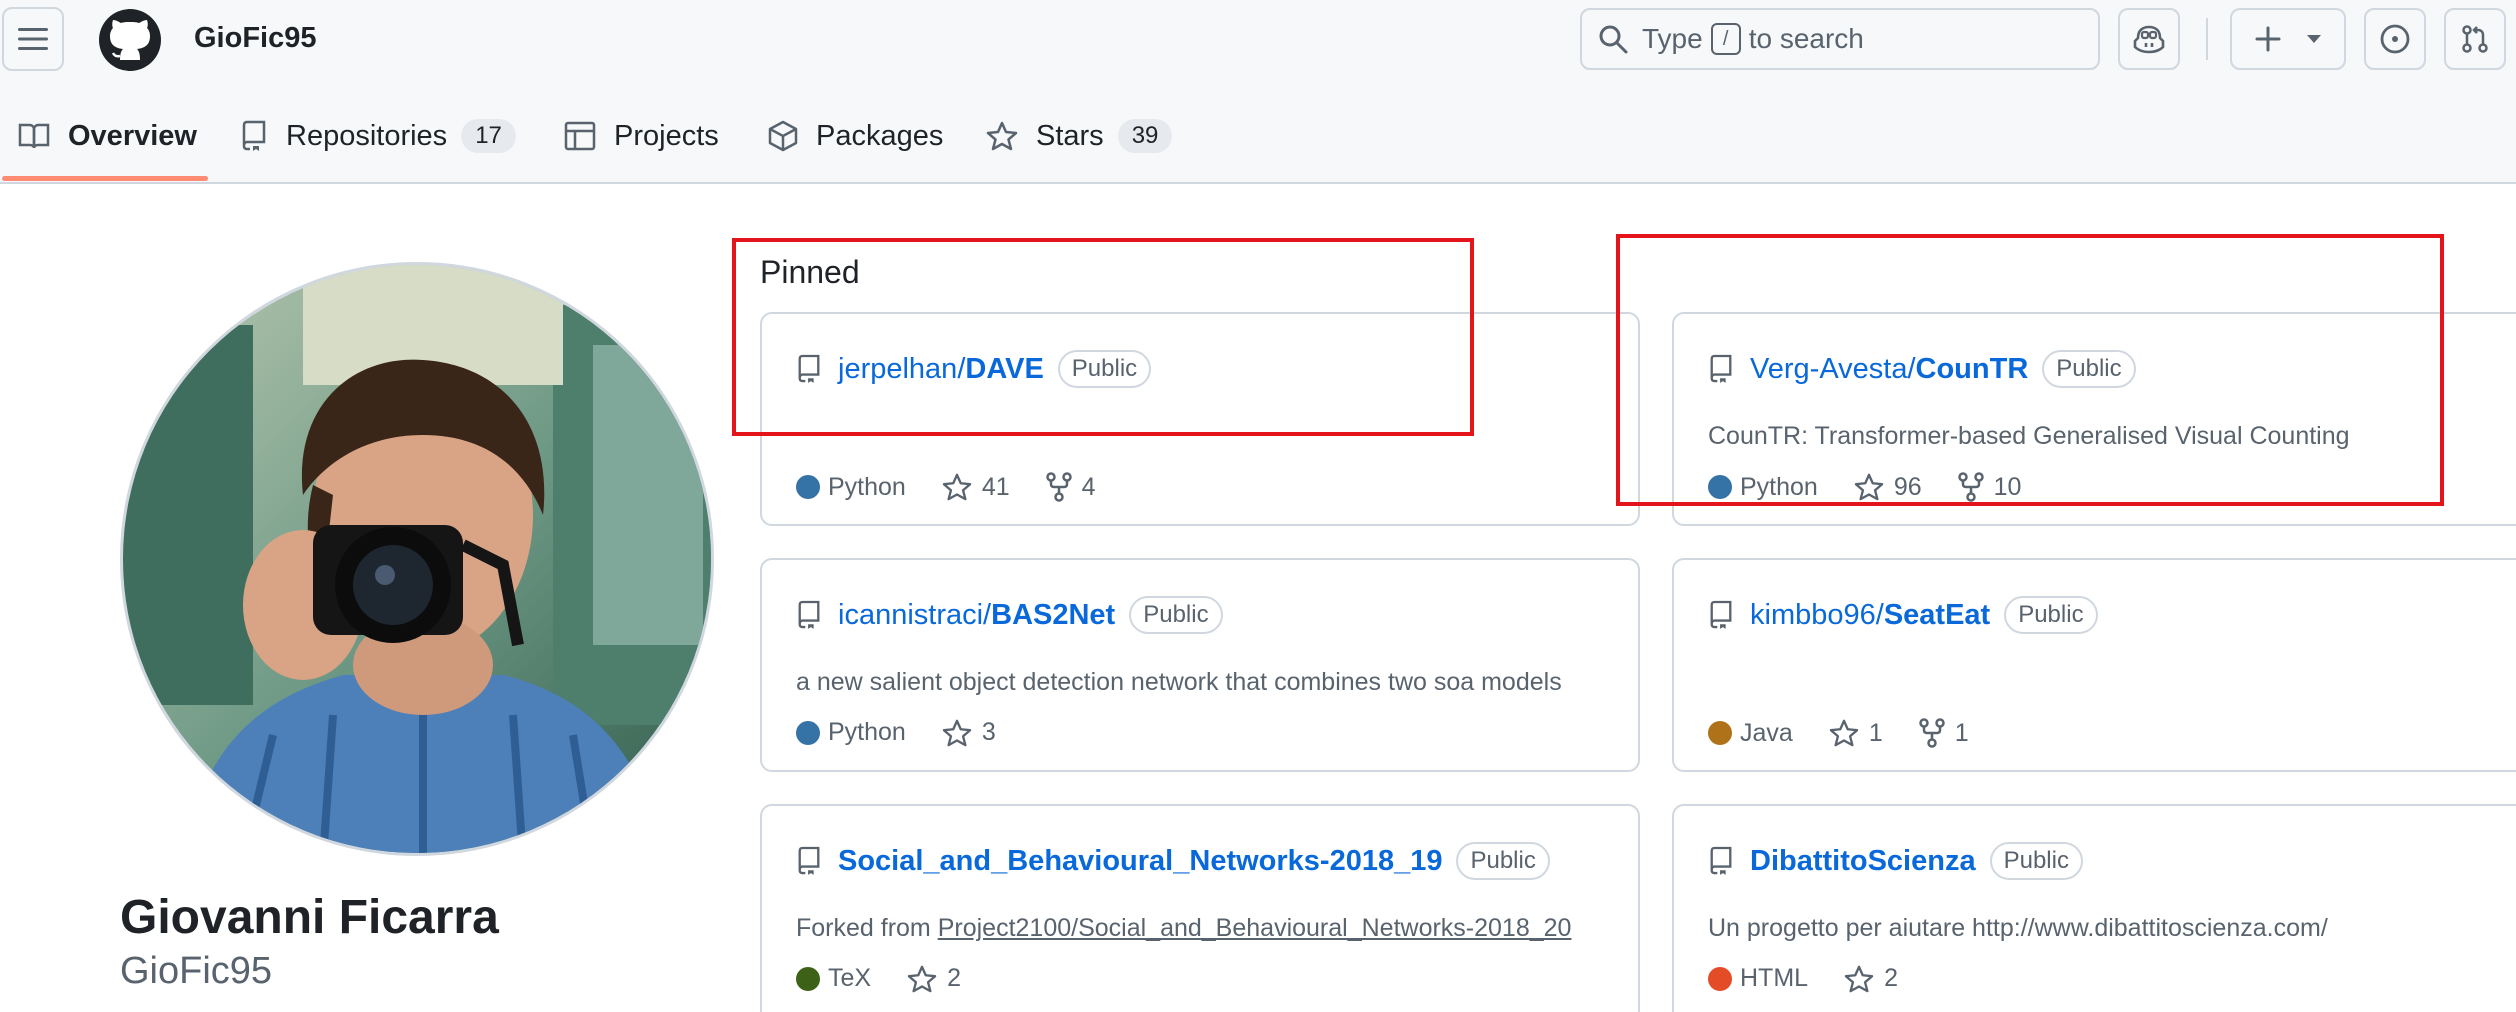 The width and height of the screenshot is (2516, 1012). I want to click on repo-name: Social_and_Behavioural_Networks-2018_19, so click(1140, 860).